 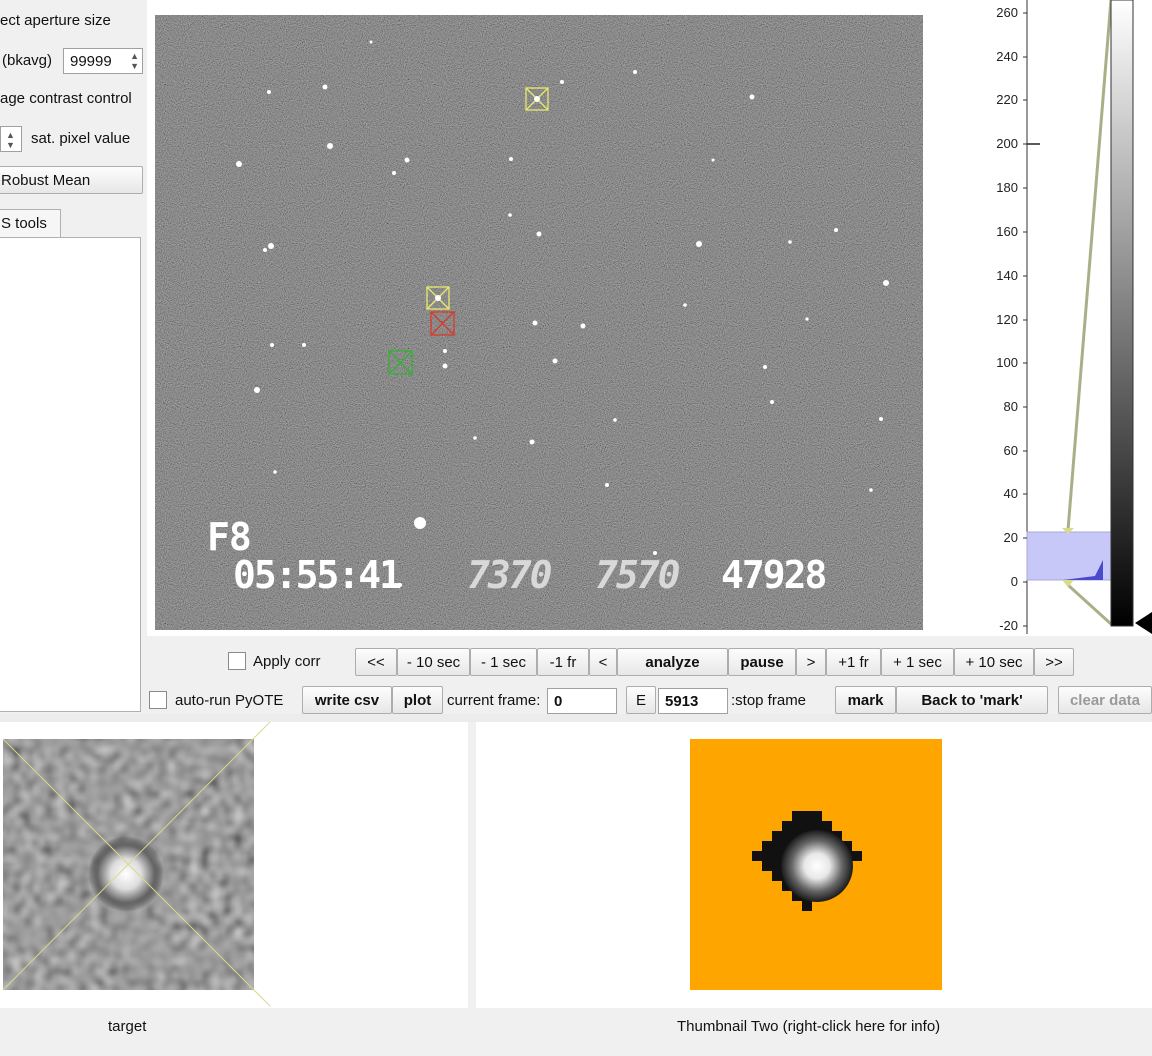 I want to click on code2-overlay: 7570, so click(x=638, y=575).